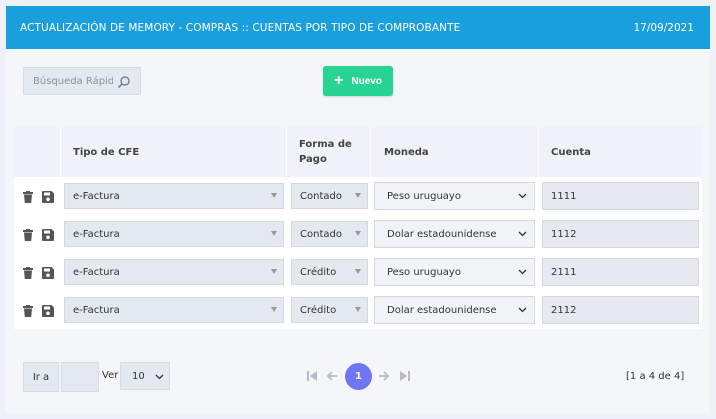  I want to click on goto-page-input, so click(80, 377).